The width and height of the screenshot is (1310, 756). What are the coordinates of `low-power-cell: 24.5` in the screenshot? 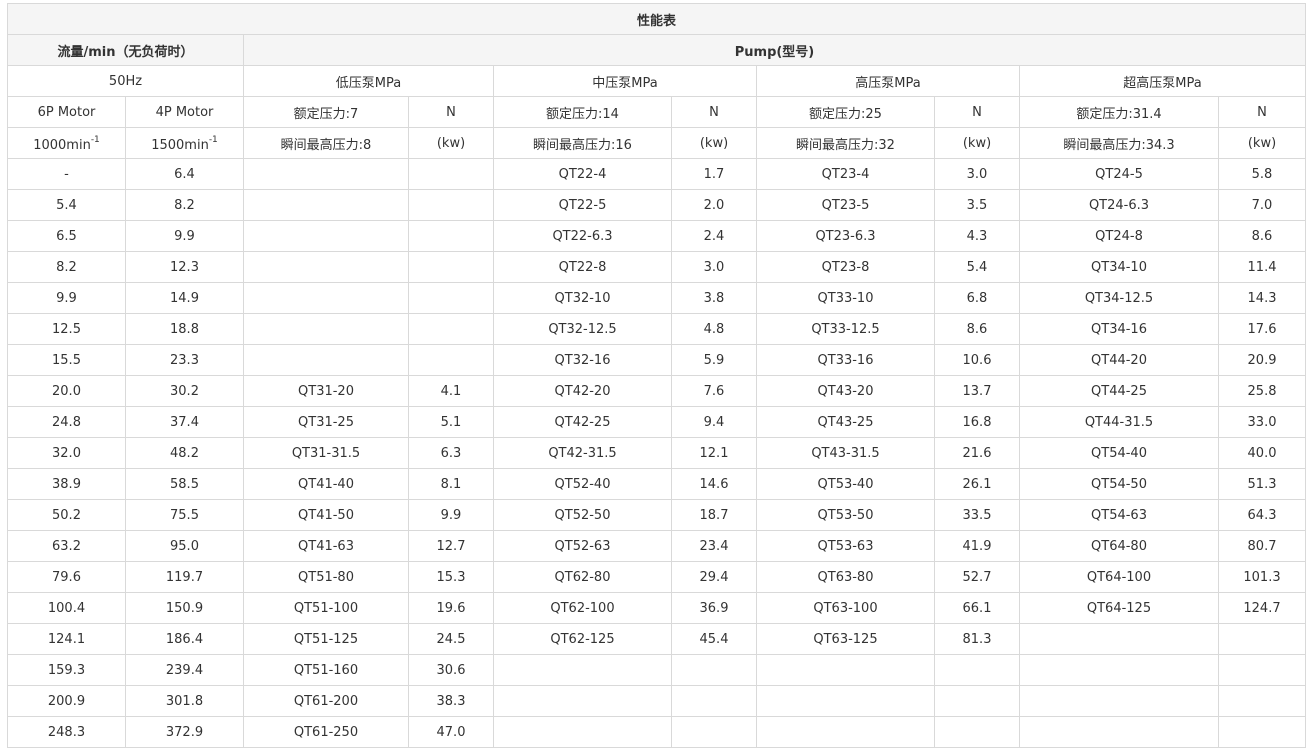 It's located at (451, 639).